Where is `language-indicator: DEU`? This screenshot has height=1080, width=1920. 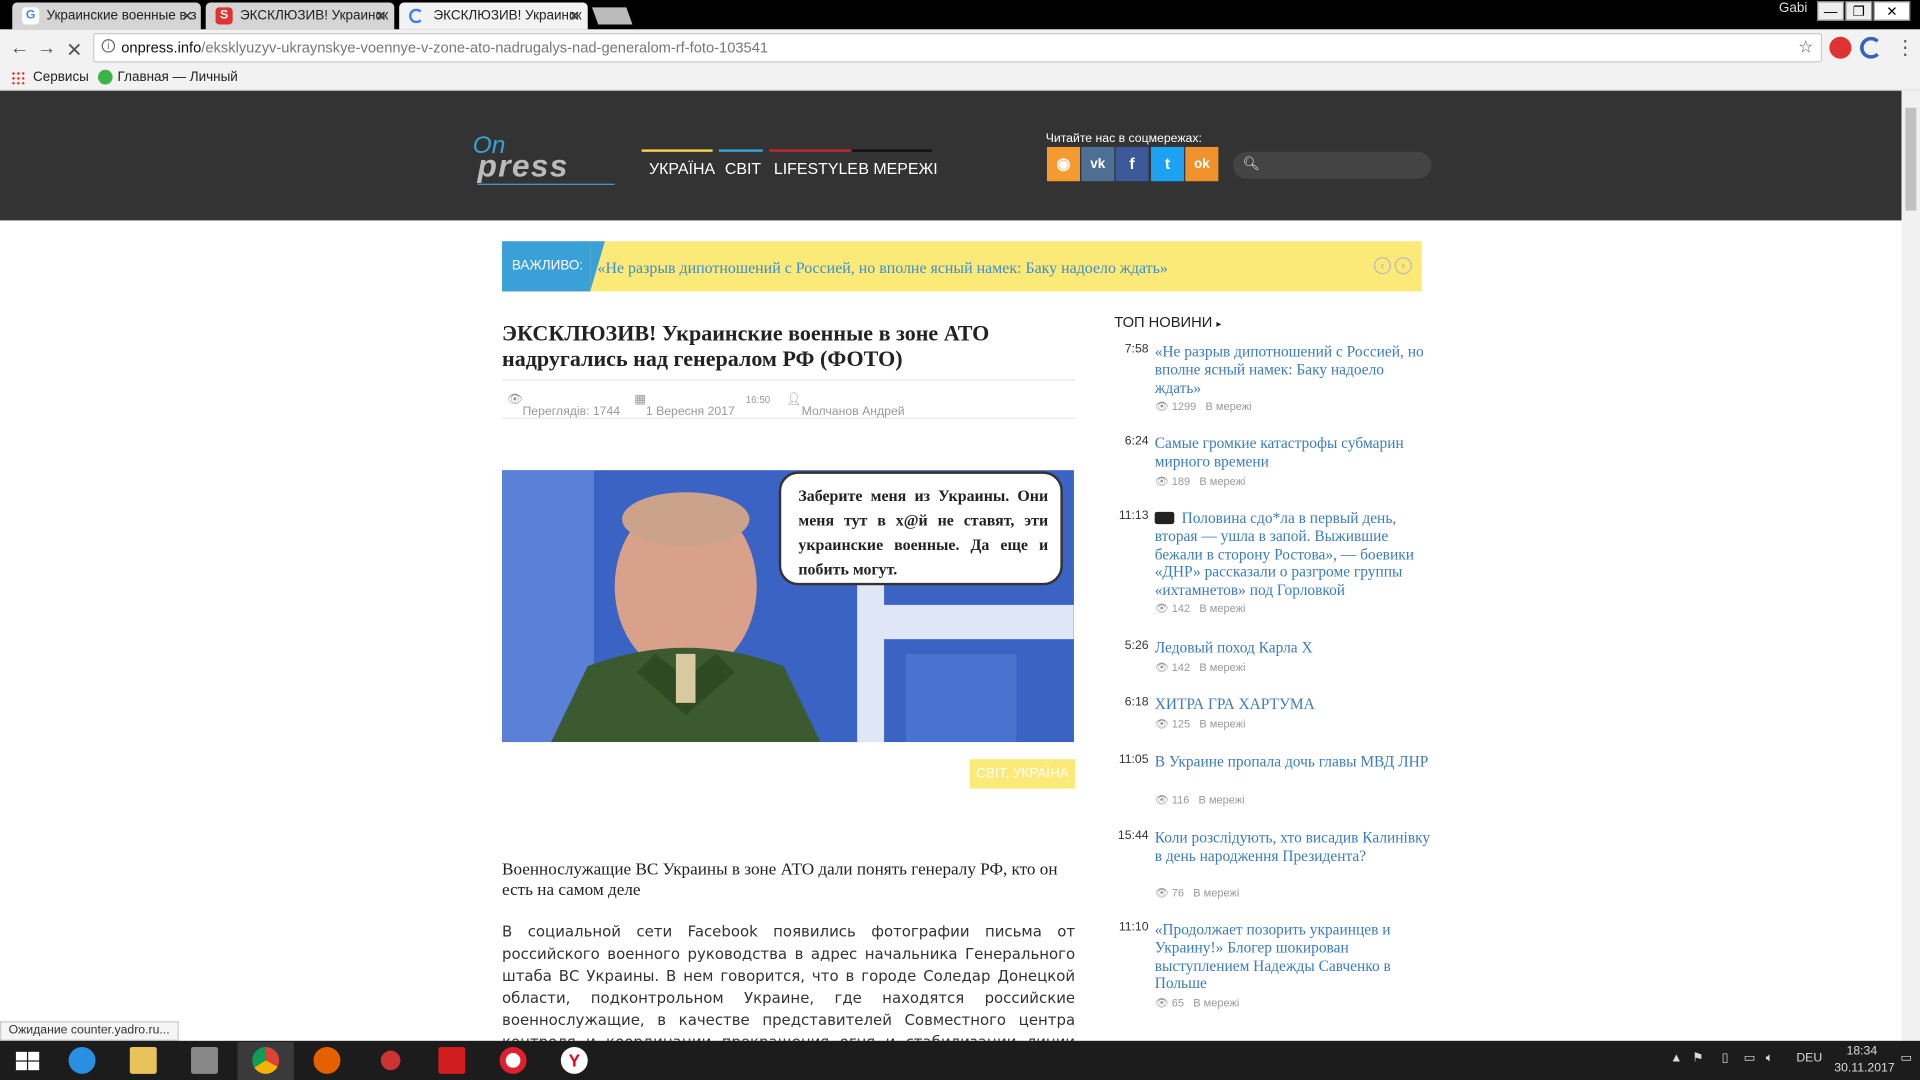
language-indicator: DEU is located at coordinates (1809, 1058).